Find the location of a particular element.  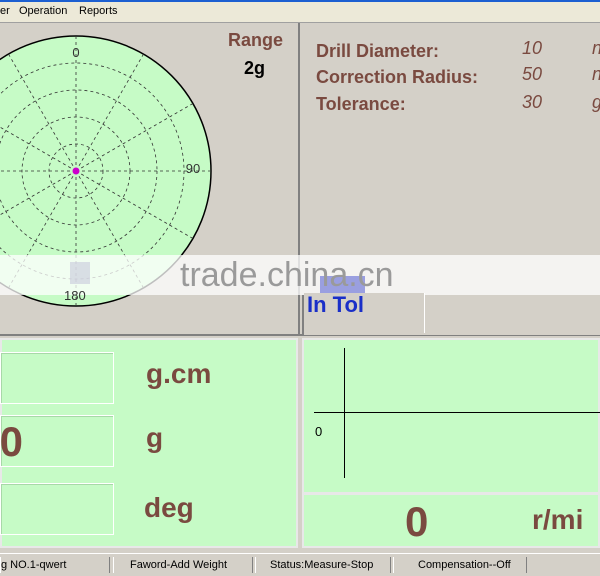

polar-label-bottom: 180 is located at coordinates (75, 295).